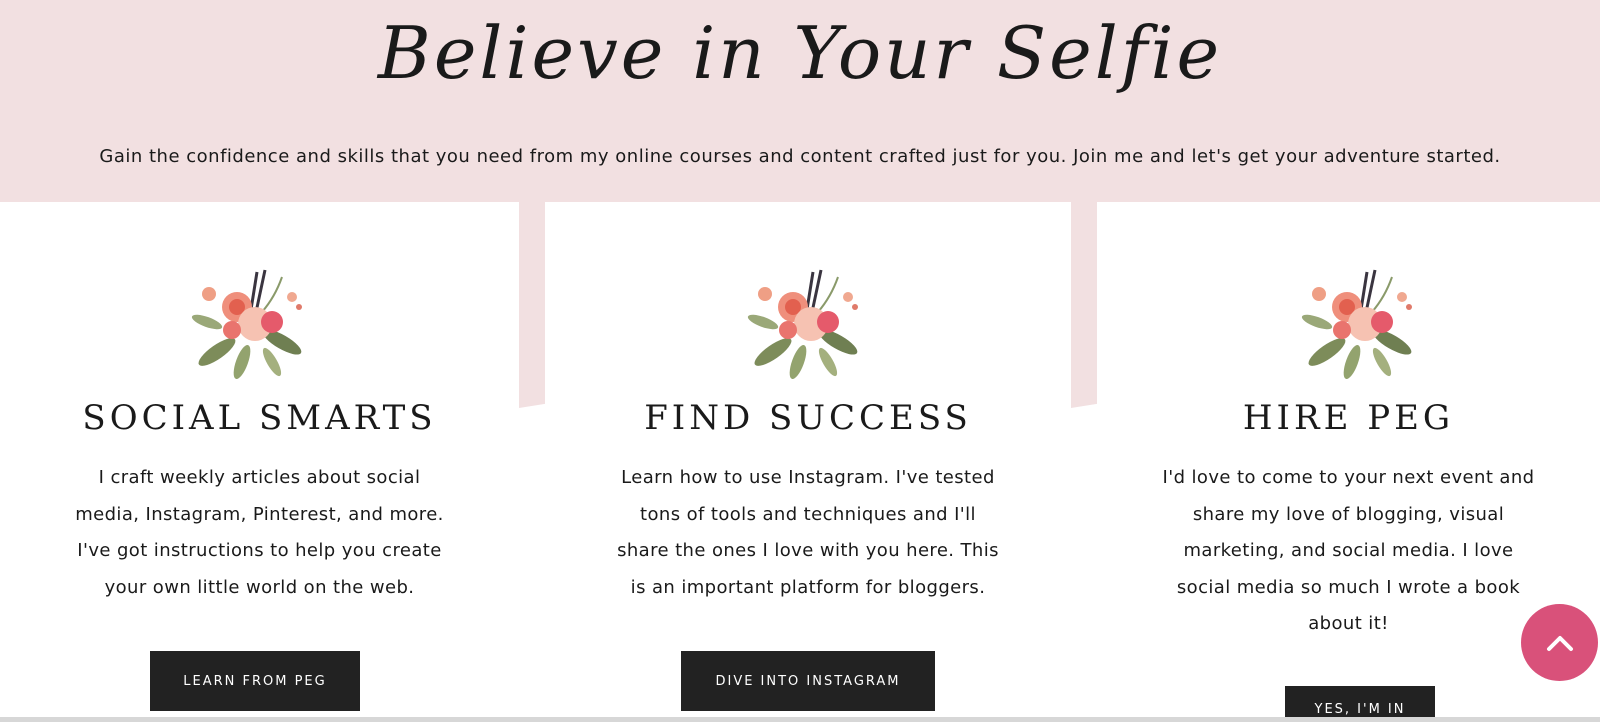 The image size is (1600, 722). What do you see at coordinates (259, 514) in the screenshot?
I see `card-text-line: media, Instagram, Pinterest, and more.` at bounding box center [259, 514].